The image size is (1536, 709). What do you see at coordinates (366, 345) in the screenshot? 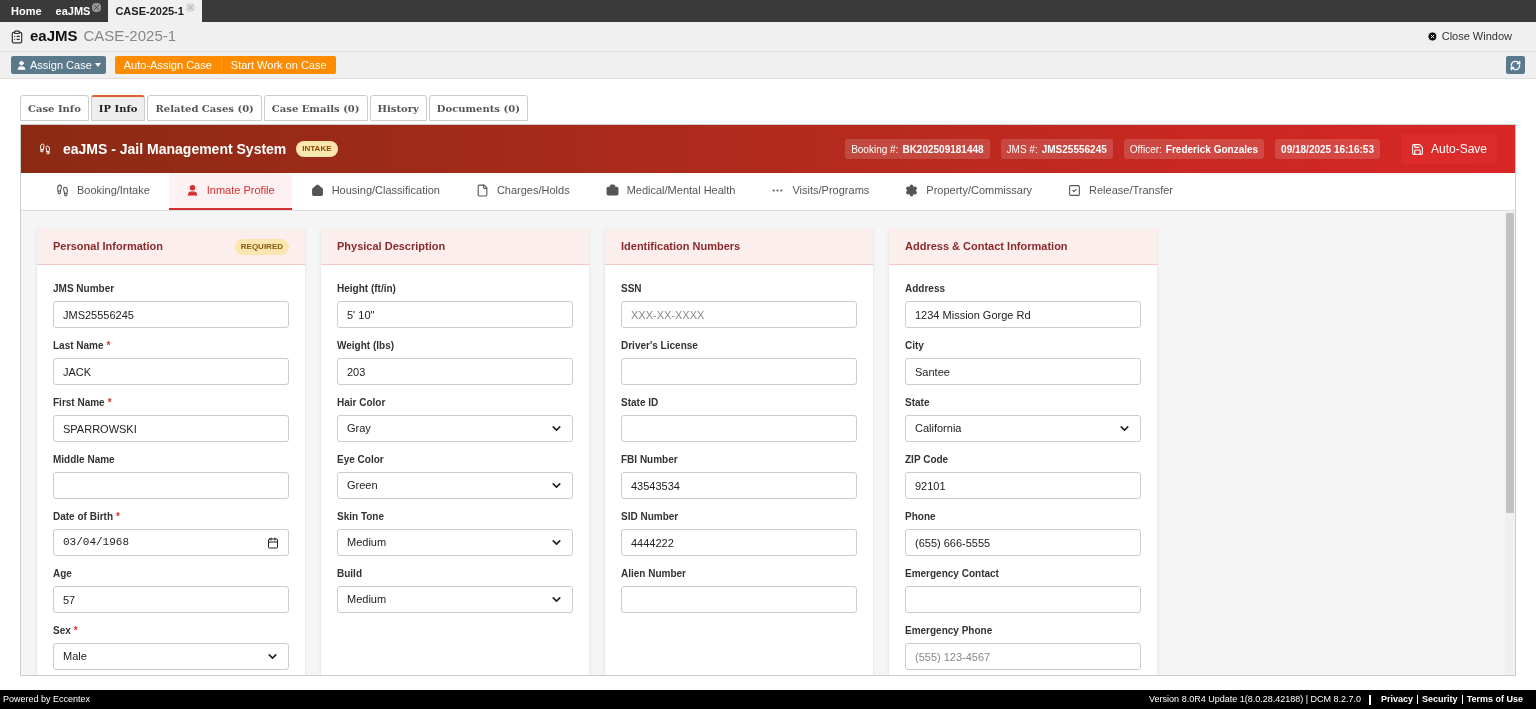
I see `field-label: Weight (lbs)` at bounding box center [366, 345].